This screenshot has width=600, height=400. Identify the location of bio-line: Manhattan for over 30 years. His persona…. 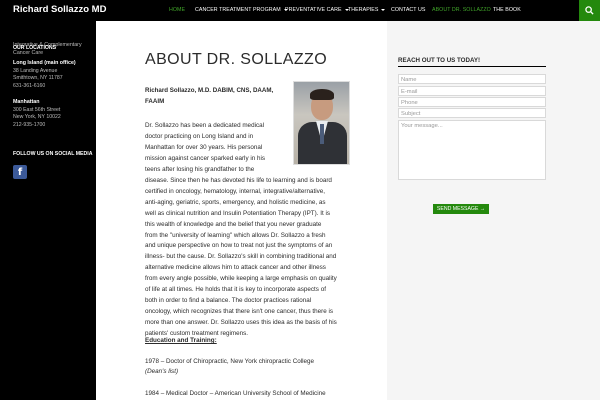
(204, 147).